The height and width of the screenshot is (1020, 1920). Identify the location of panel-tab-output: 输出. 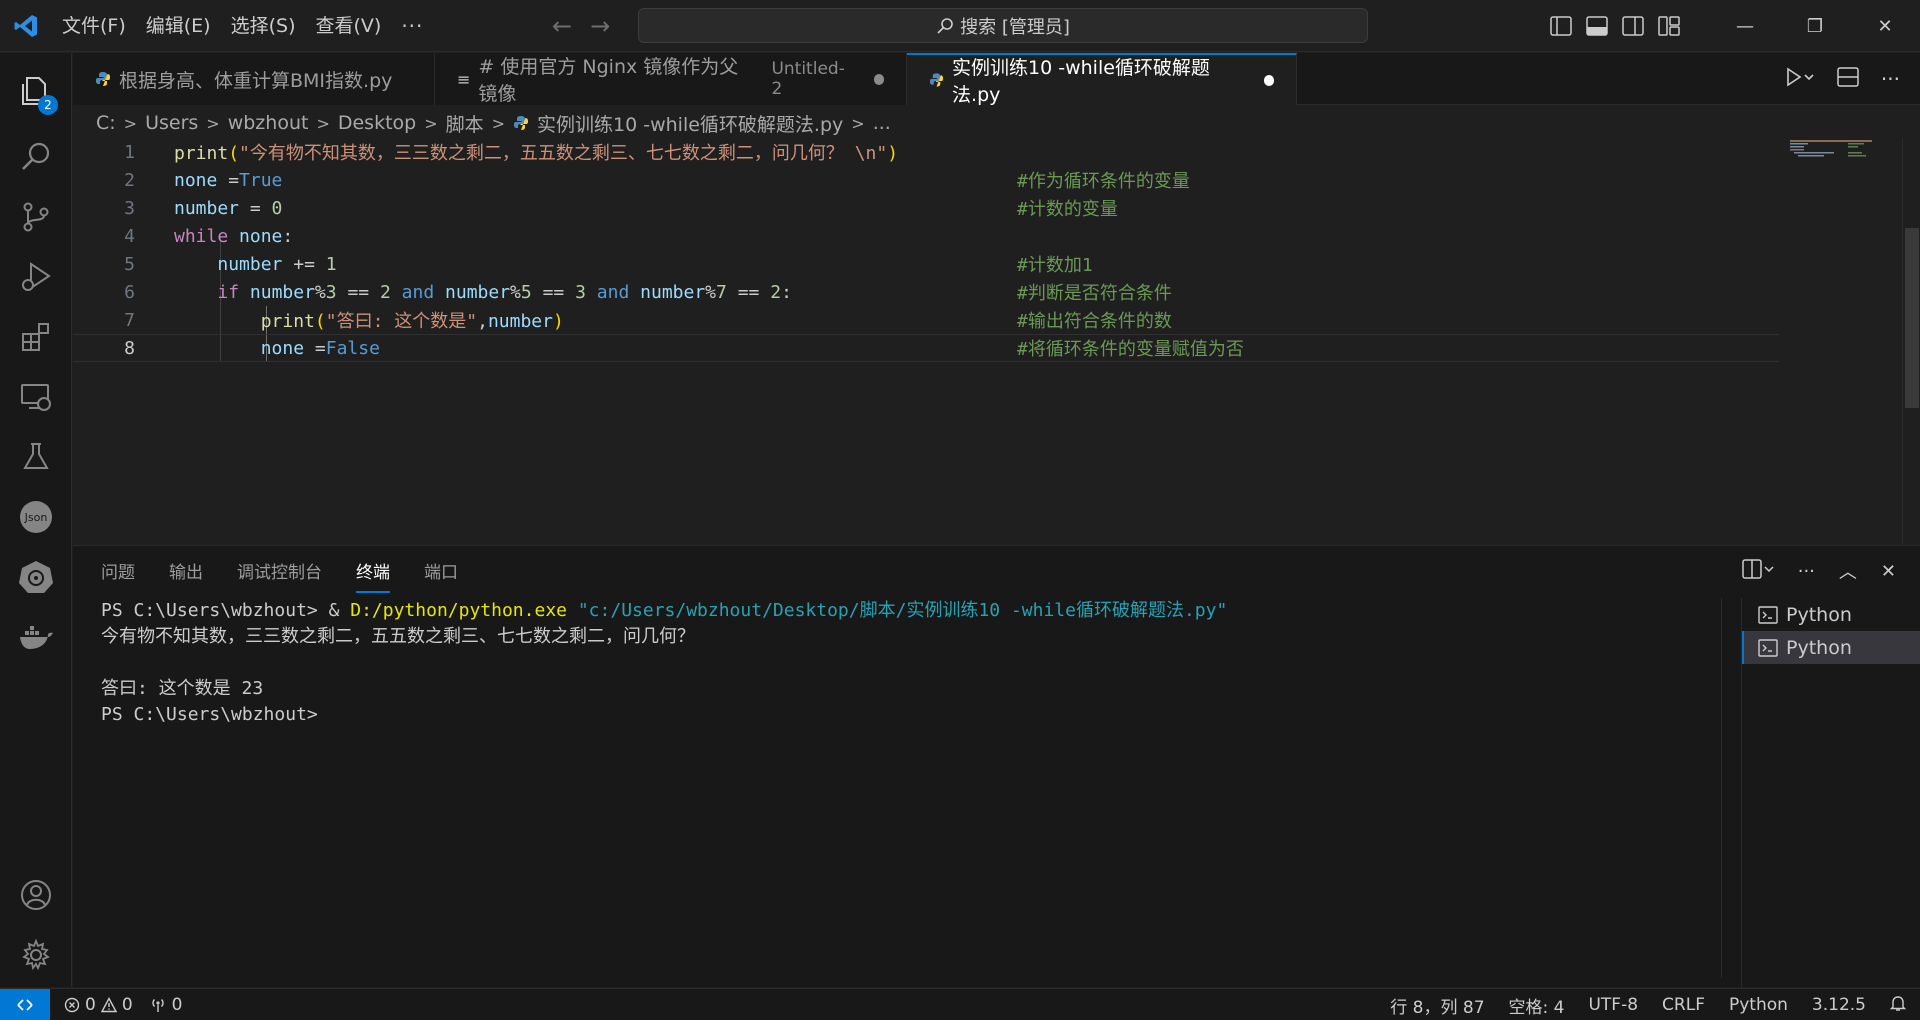
(186, 575).